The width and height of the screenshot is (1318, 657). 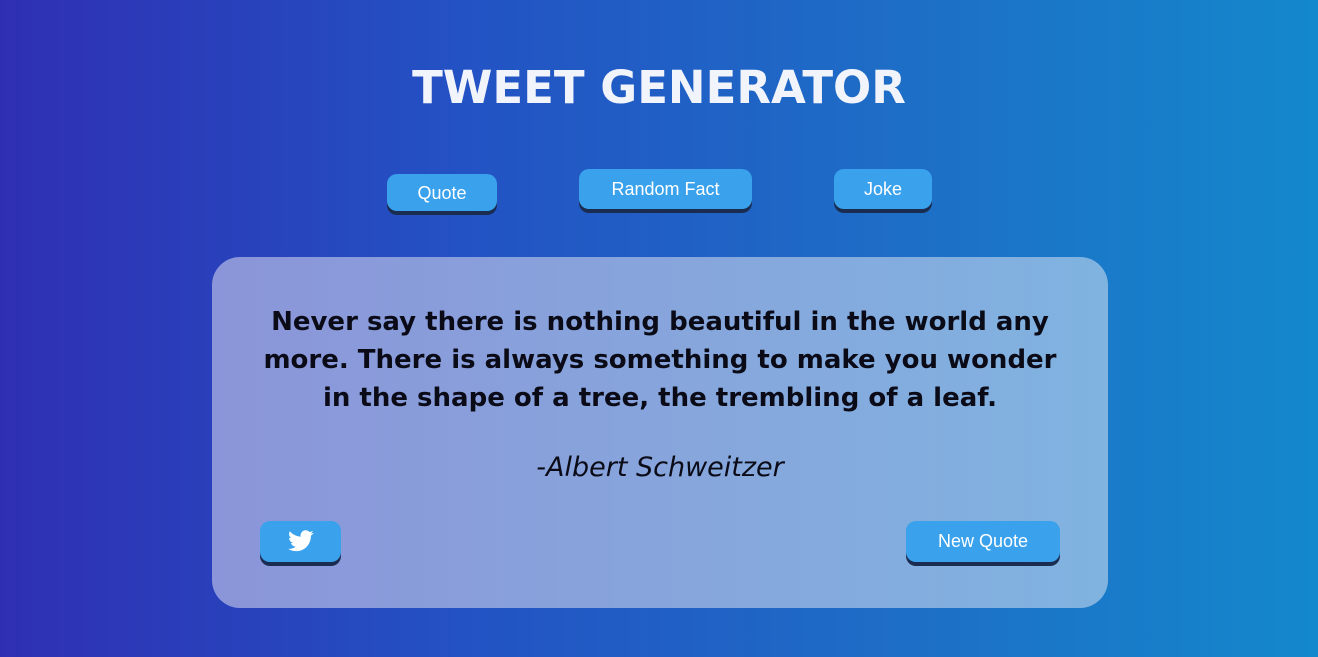 What do you see at coordinates (983, 541) in the screenshot?
I see `new-quote-button: New Quote` at bounding box center [983, 541].